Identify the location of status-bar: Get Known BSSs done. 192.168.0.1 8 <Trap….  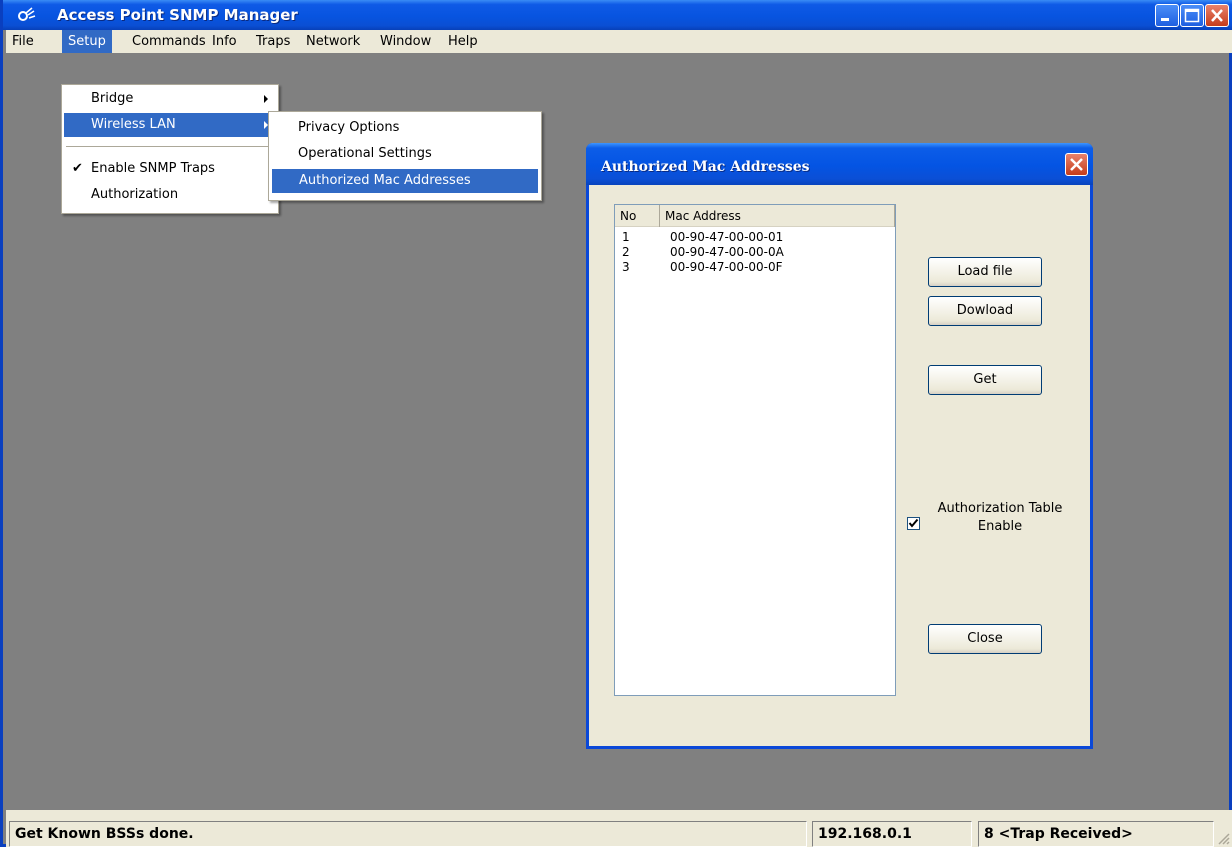
(619, 828).